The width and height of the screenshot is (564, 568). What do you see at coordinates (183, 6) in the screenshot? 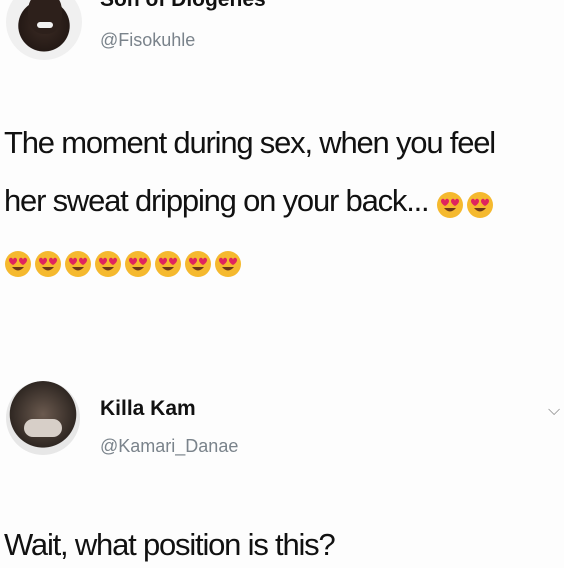
I see `author-display-name: Son of Diogenes` at bounding box center [183, 6].